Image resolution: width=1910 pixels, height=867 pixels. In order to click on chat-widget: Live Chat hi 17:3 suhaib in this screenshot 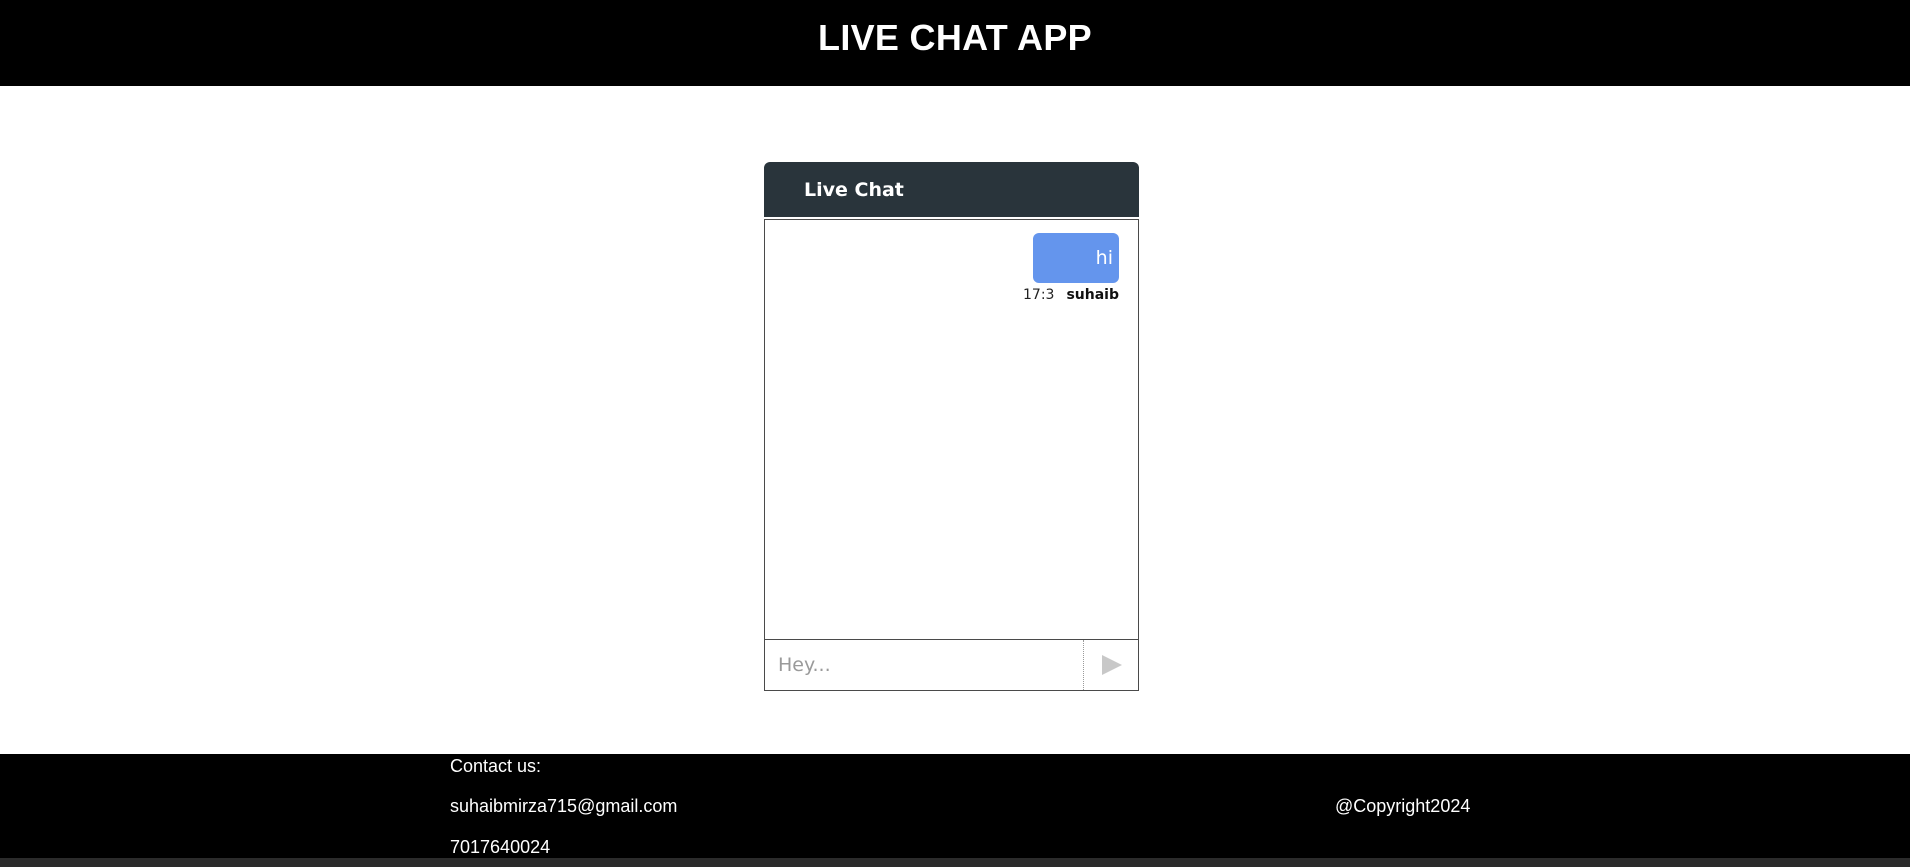, I will do `click(951, 426)`.